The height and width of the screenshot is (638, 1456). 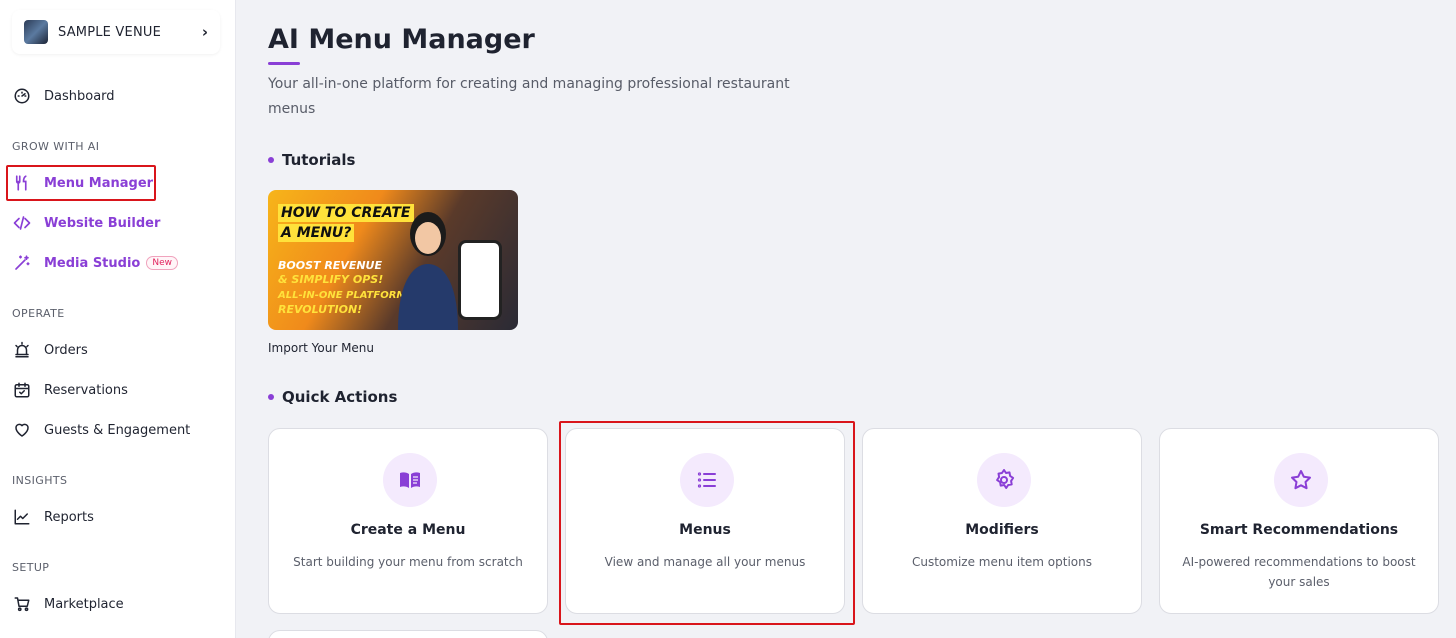 What do you see at coordinates (66, 350) in the screenshot?
I see `sidebar-item-label: Orders` at bounding box center [66, 350].